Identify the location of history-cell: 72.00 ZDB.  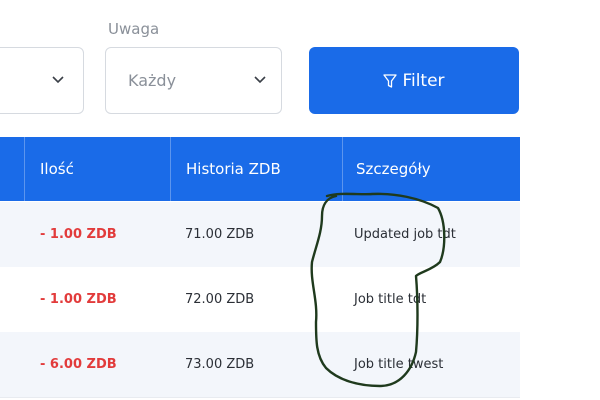
(220, 299).